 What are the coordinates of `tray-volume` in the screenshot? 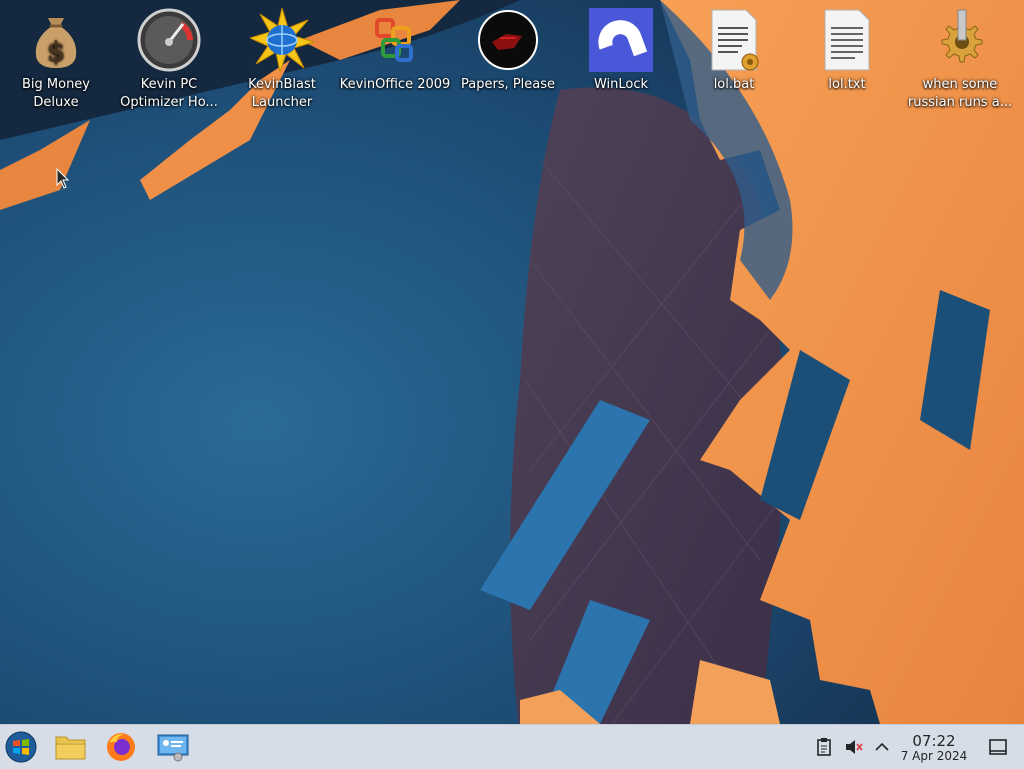 It's located at (854, 747).